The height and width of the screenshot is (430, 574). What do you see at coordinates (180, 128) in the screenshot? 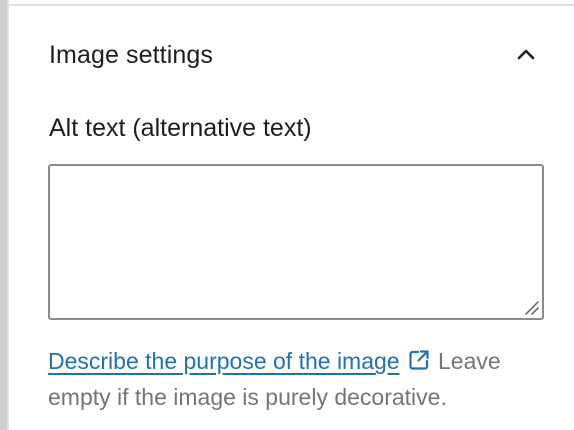
I see `alt-text-label: Alt text (alternative text)` at bounding box center [180, 128].